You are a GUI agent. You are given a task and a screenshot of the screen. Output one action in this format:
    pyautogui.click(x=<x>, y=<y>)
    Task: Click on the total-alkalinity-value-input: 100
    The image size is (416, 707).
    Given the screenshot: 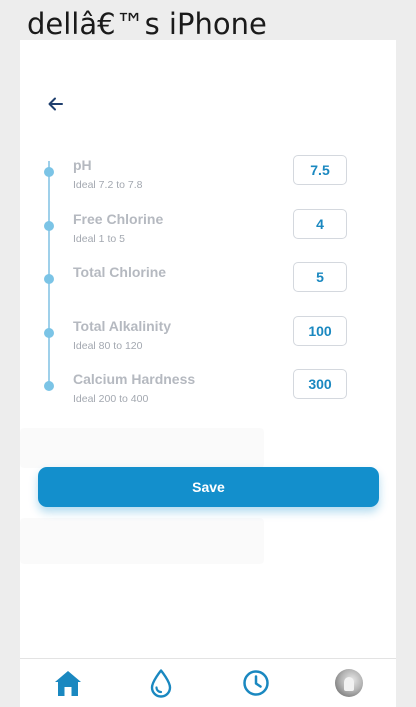 What is the action you would take?
    pyautogui.click(x=320, y=331)
    